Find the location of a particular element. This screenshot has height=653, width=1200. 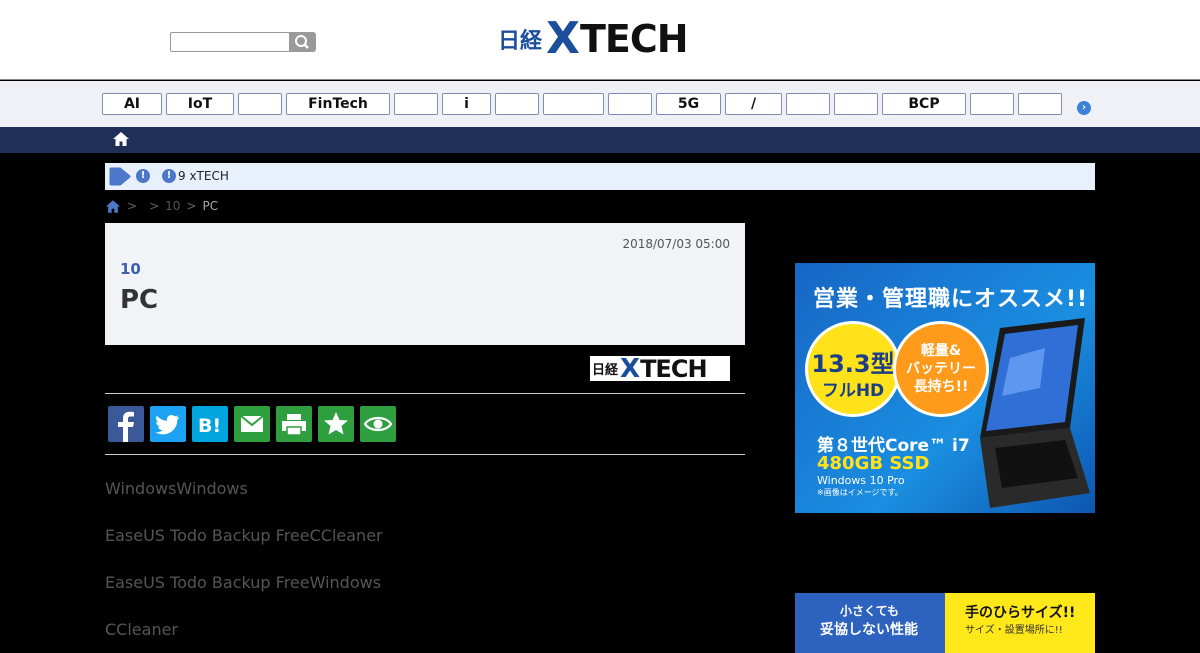

mail-share-button is located at coordinates (252, 424).